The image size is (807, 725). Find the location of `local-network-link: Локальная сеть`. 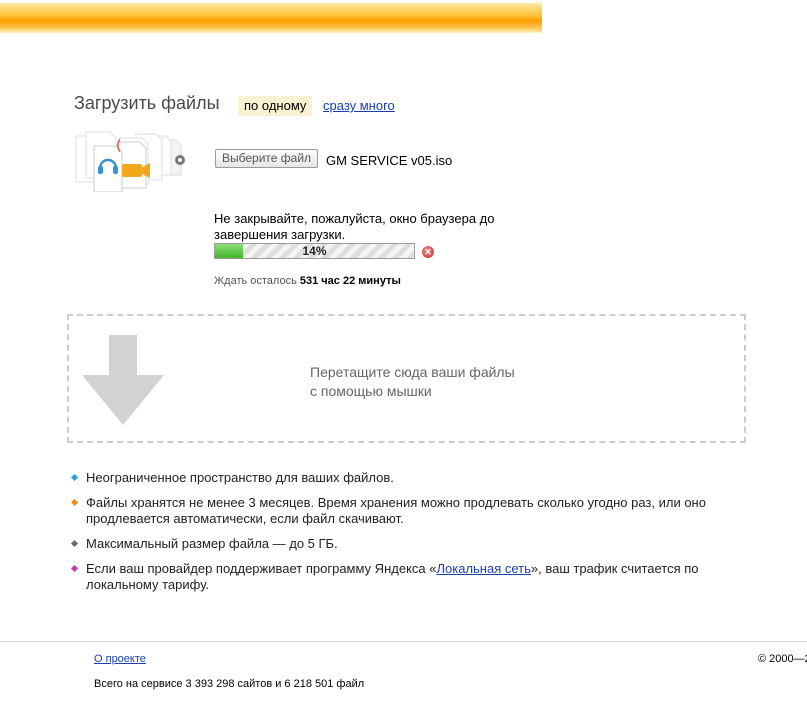

local-network-link: Локальная сеть is located at coordinates (483, 568).